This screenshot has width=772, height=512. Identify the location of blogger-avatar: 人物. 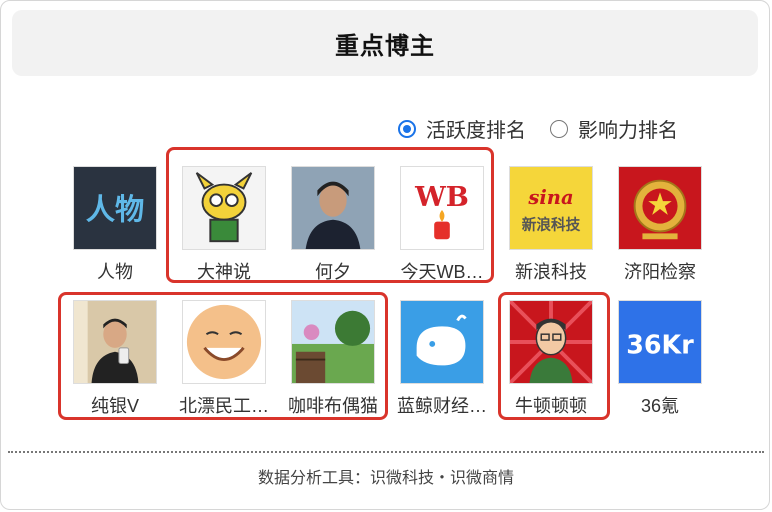
(115, 208).